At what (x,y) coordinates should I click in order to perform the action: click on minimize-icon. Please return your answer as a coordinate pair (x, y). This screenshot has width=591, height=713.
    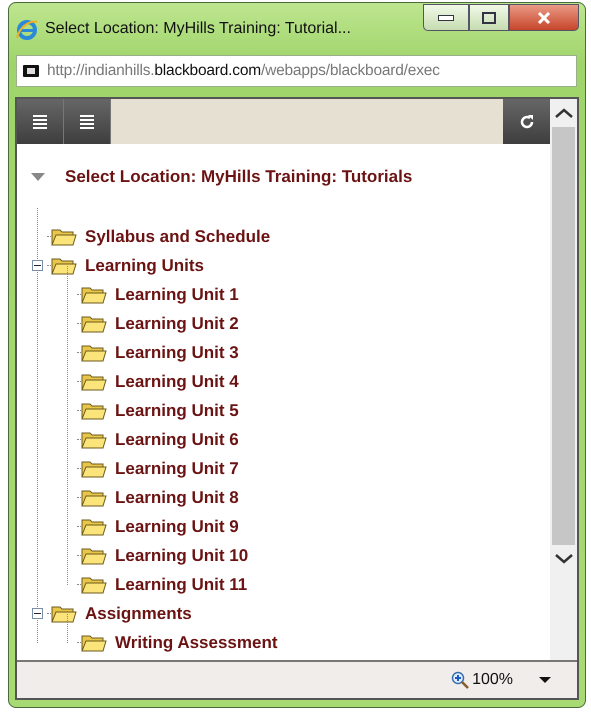
    Looking at the image, I should click on (446, 17).